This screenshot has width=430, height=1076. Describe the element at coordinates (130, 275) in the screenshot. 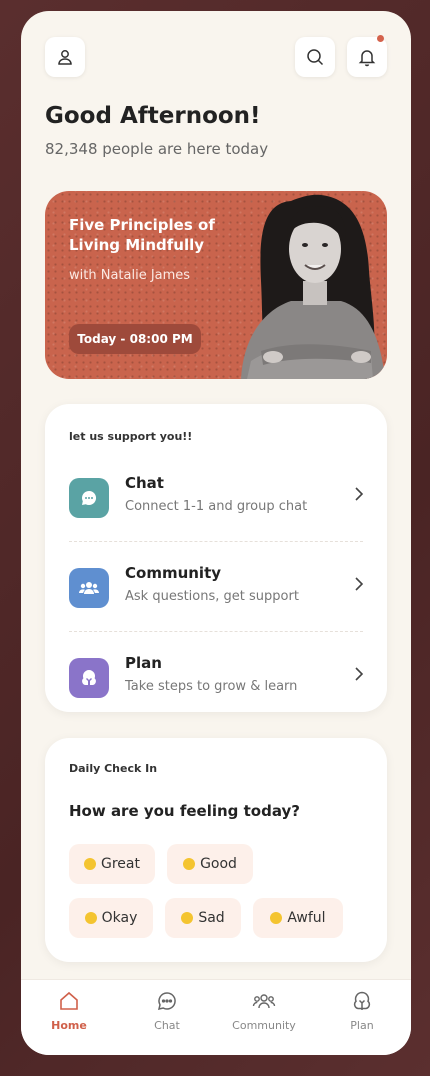

I see `session-host: with Natalie James` at that location.